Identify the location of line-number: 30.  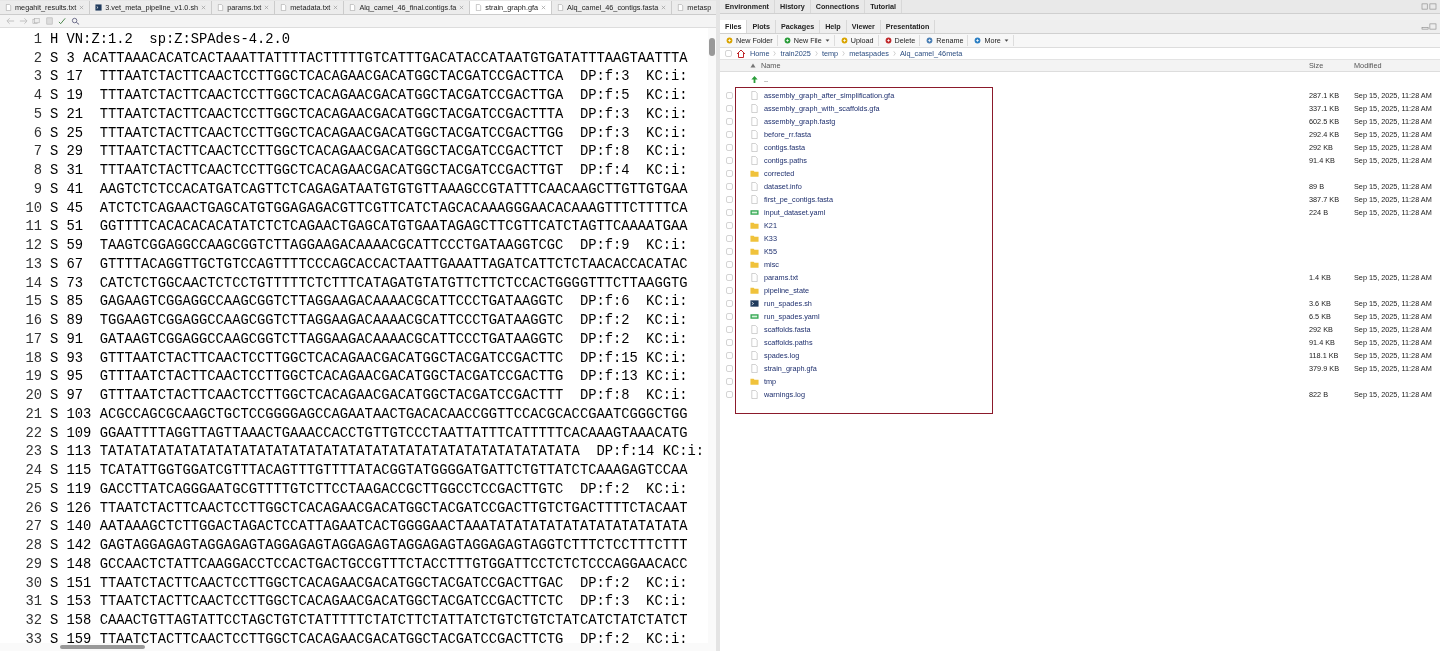
(33, 583).